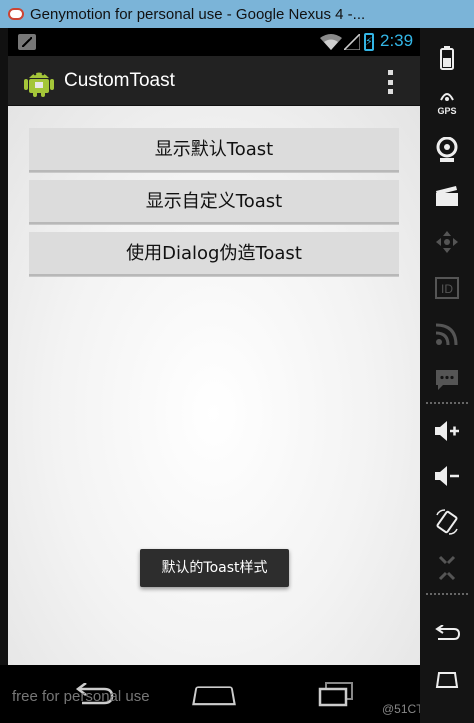 This screenshot has height=723, width=474. I want to click on volume-up-icon, so click(447, 431).